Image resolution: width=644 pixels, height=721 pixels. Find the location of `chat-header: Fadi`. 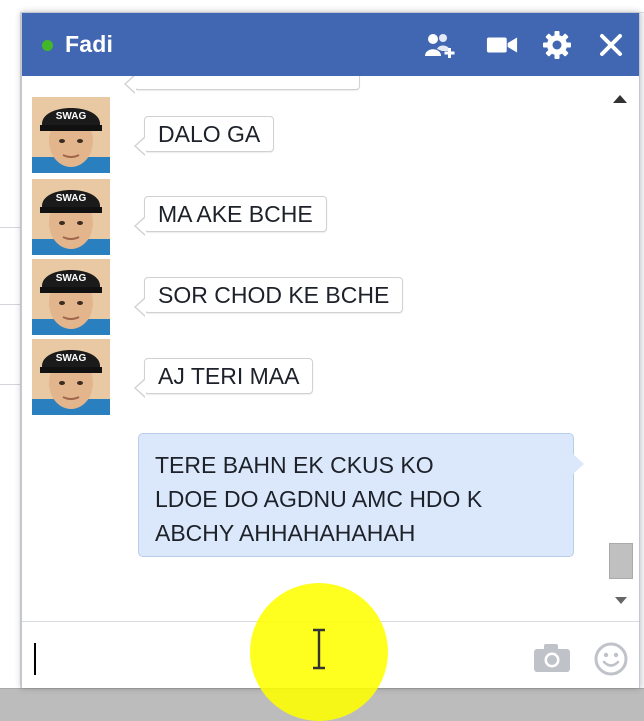

chat-header: Fadi is located at coordinates (330, 44).